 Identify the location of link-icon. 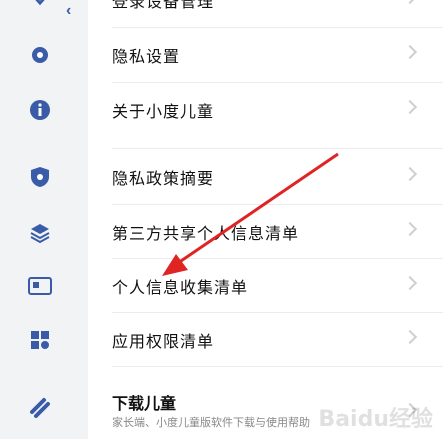
(40, 410).